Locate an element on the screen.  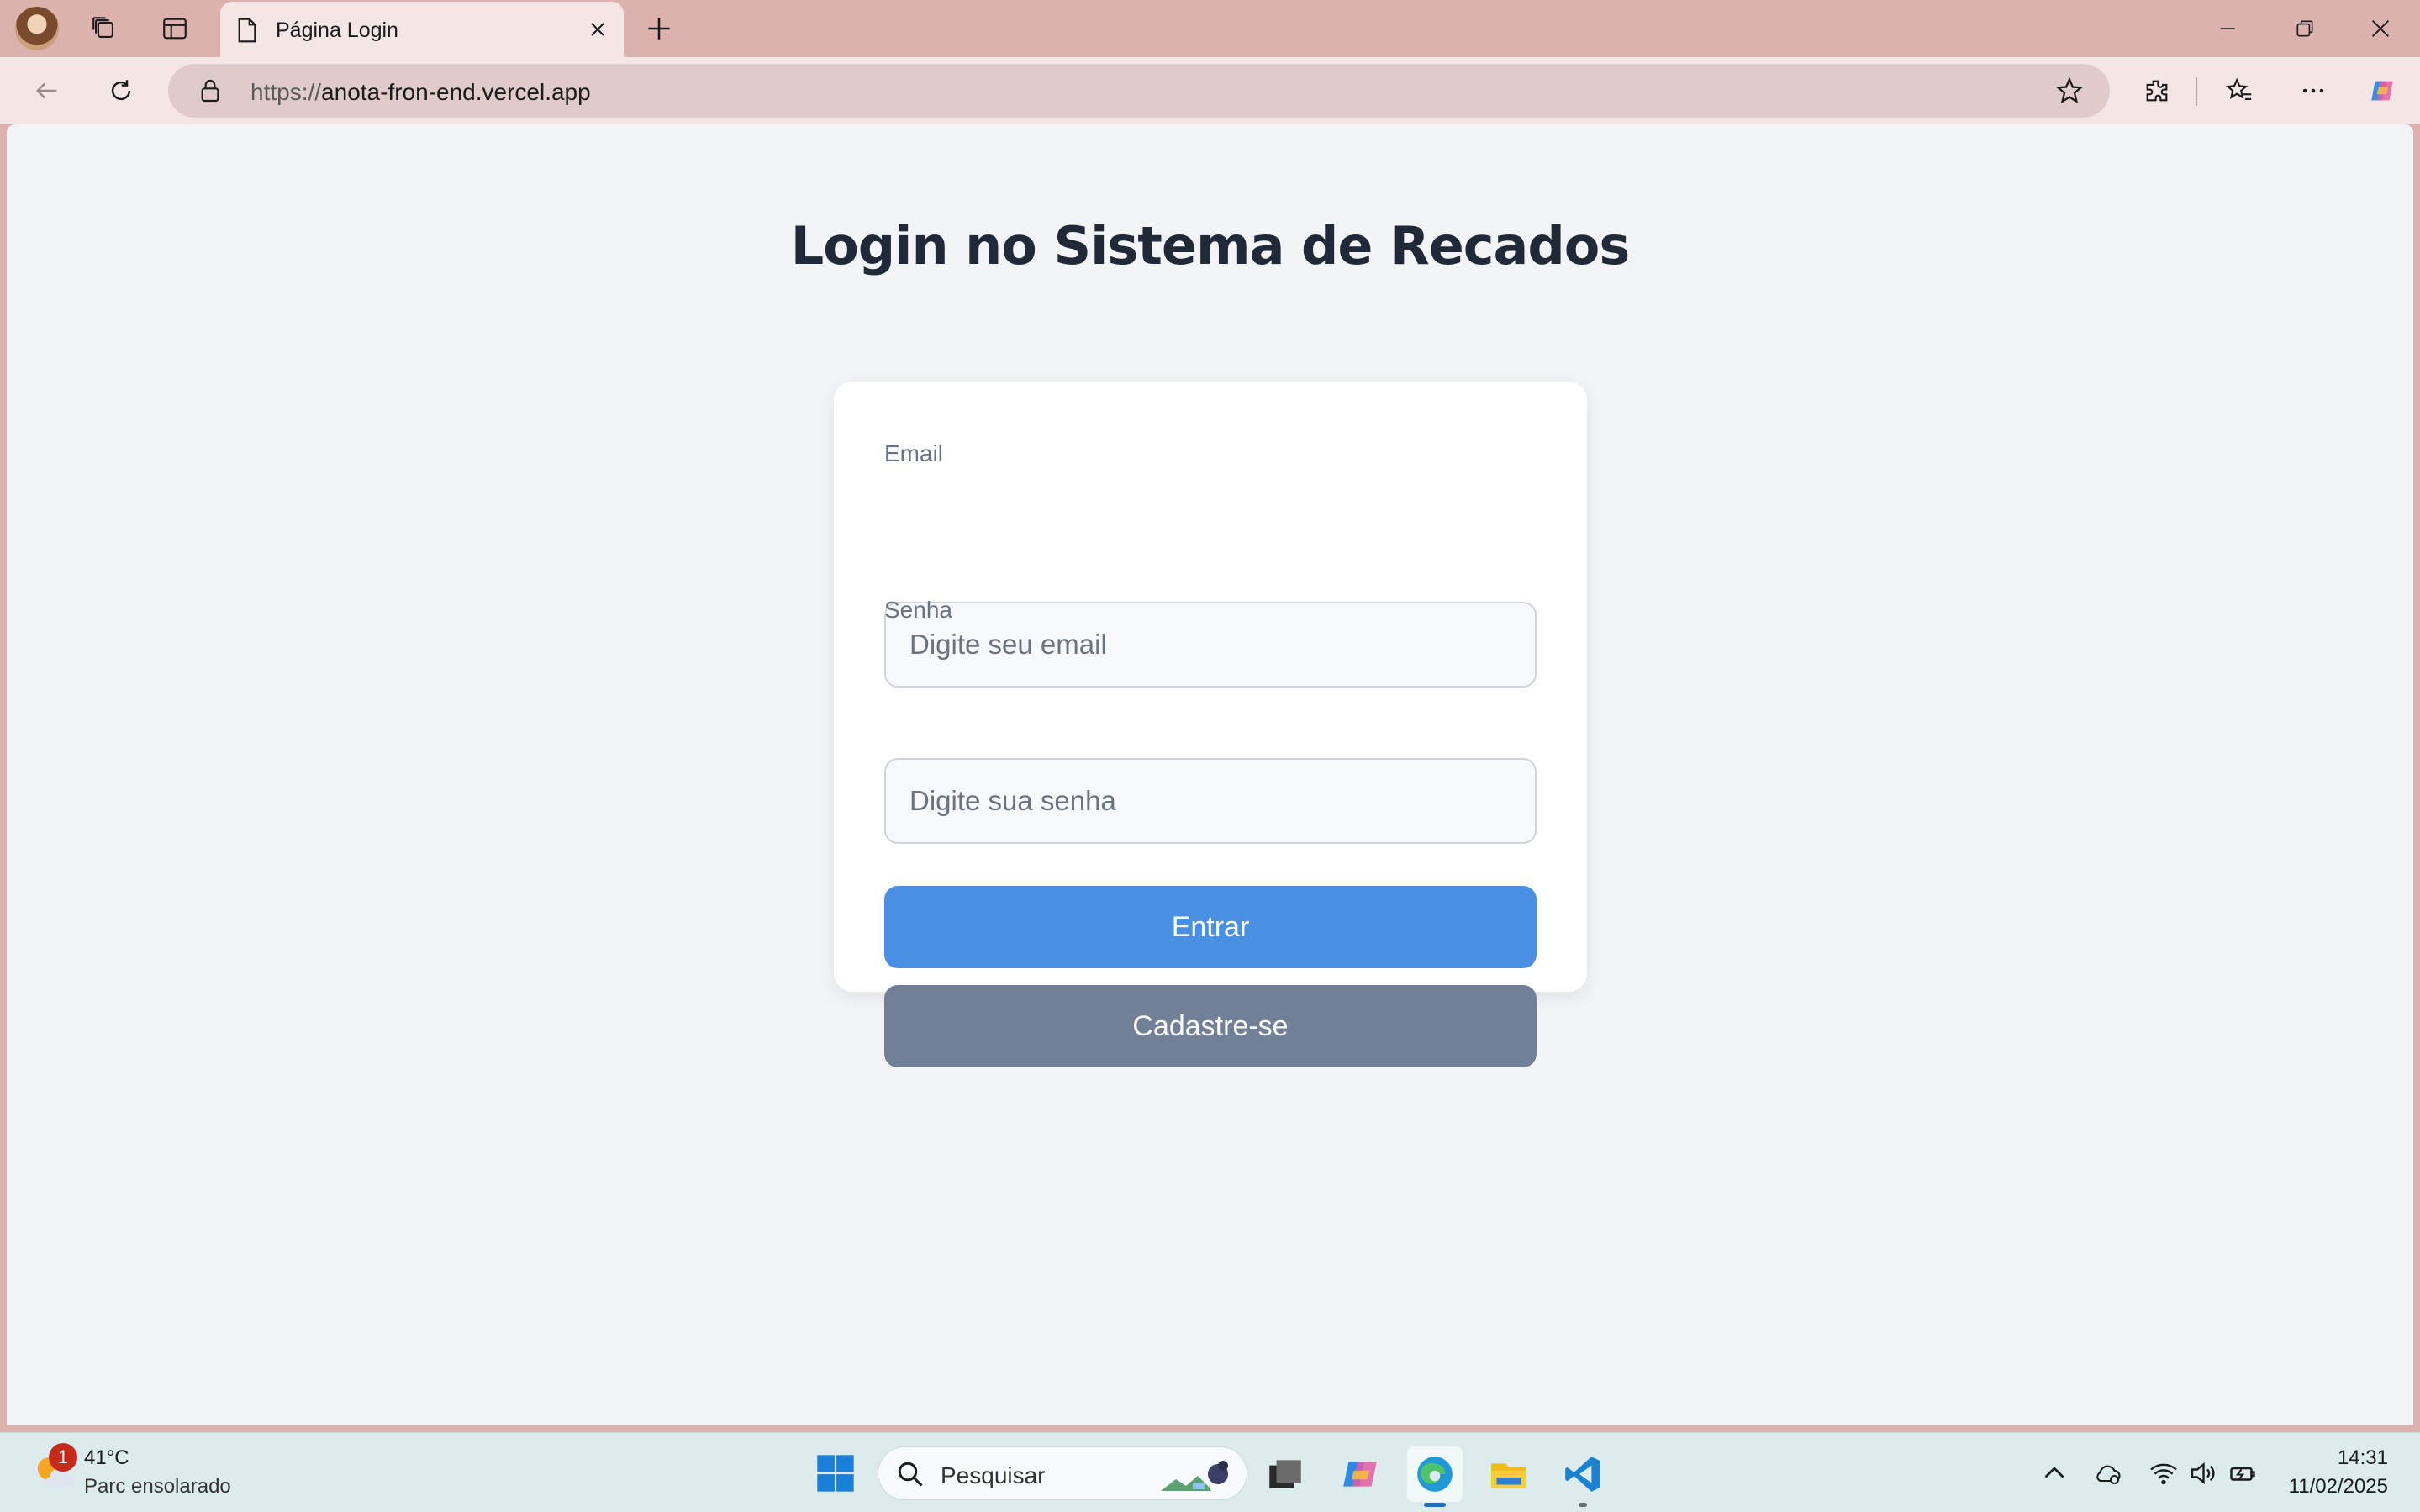
windows-start-icon is located at coordinates (835, 1473).